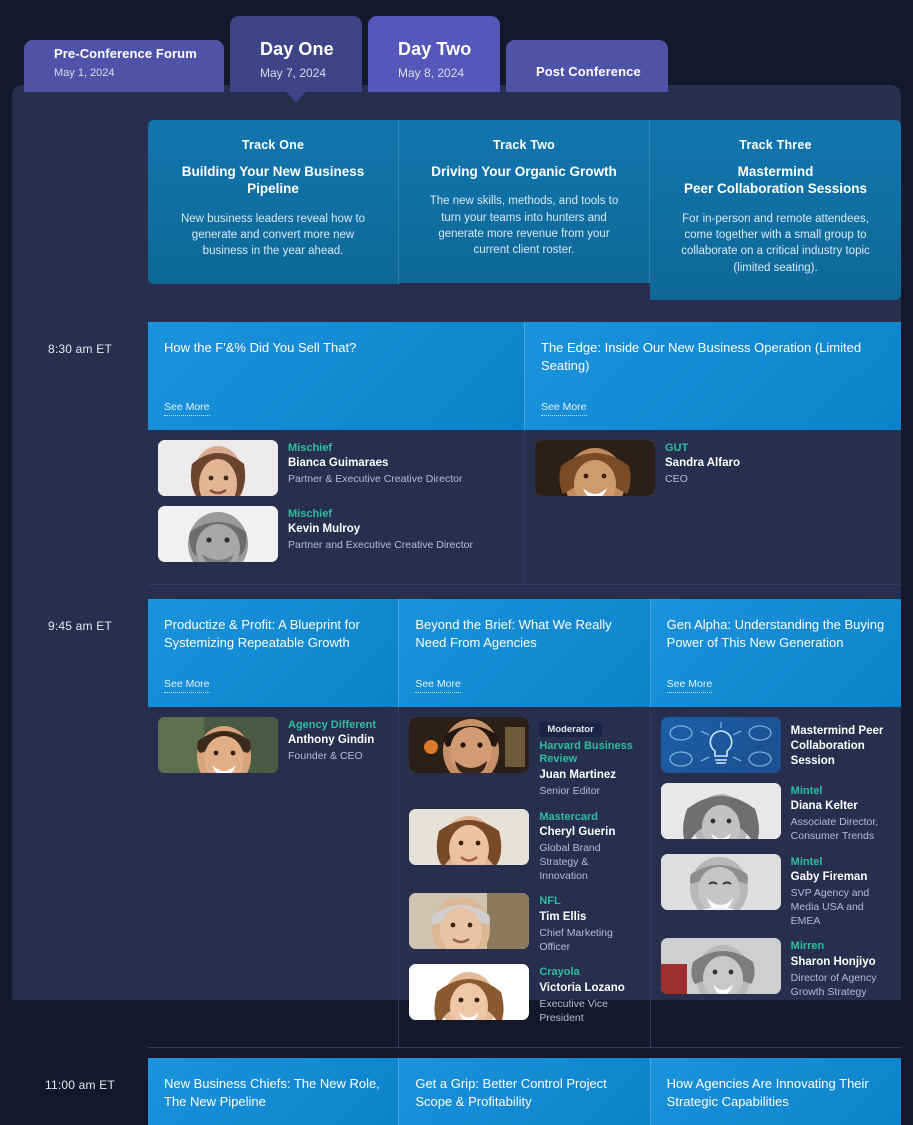  Describe the element at coordinates (124, 66) in the screenshot. I see `tab-pre-conference-forum: Pre-Conference Forum May 1, 2024` at that location.